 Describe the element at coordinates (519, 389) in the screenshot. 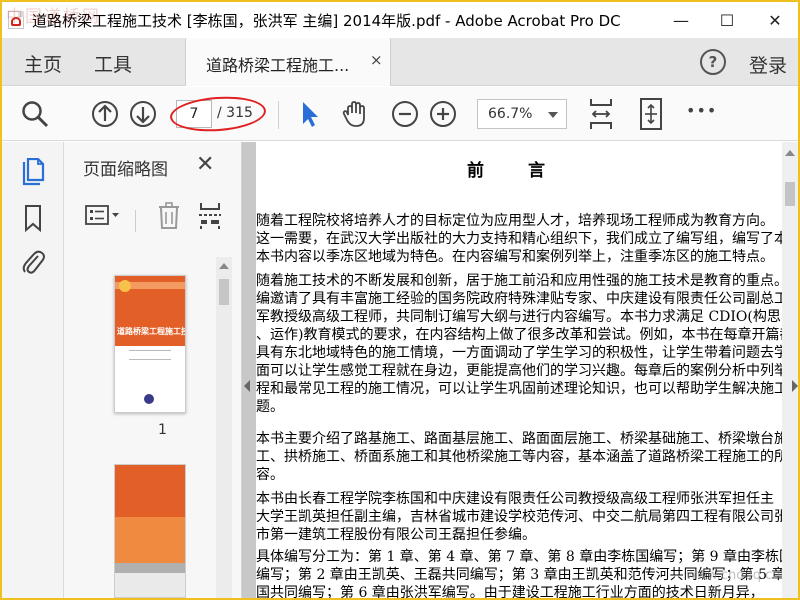

I see `document-text-line: 程和最常见工程的施工情况，可以让学生巩固前述理论知识，也可以帮助学生解决施工` at that location.